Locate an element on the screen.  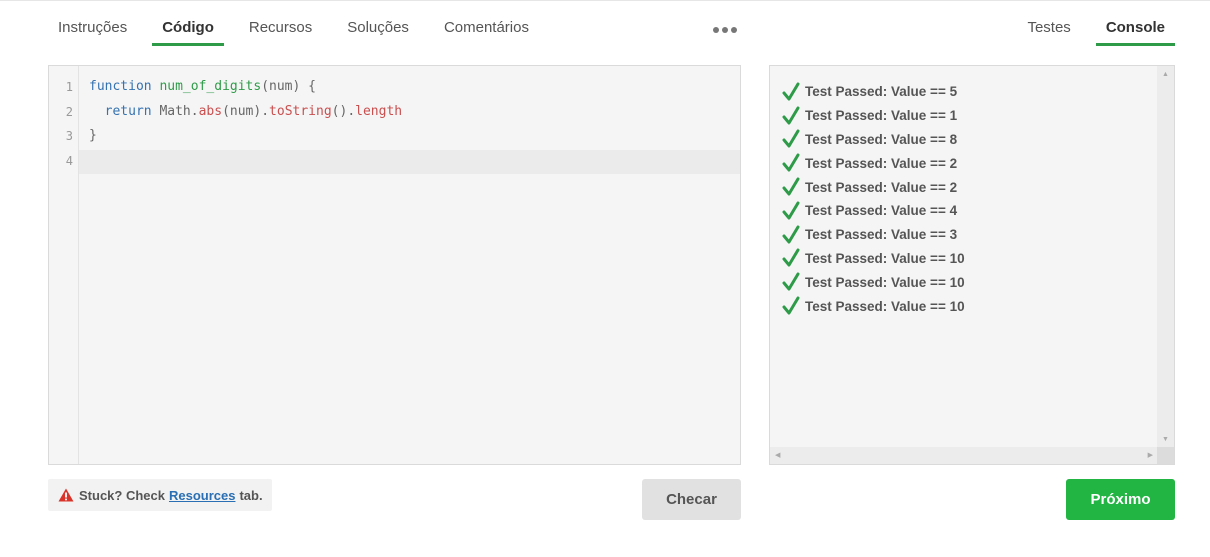
tab-solucoes: Soluções is located at coordinates (378, 29).